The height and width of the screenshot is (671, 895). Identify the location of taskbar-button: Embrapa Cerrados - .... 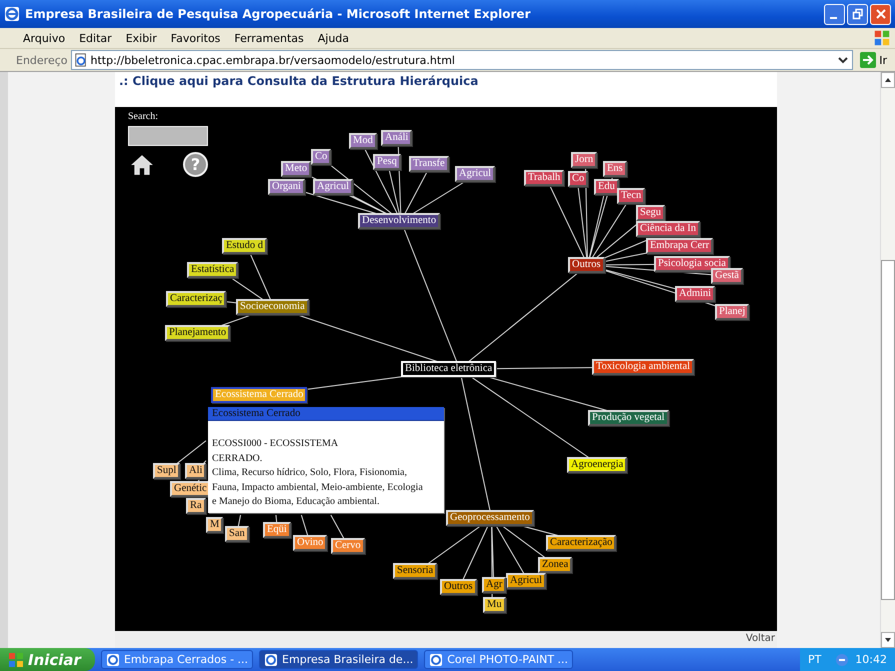
(177, 659).